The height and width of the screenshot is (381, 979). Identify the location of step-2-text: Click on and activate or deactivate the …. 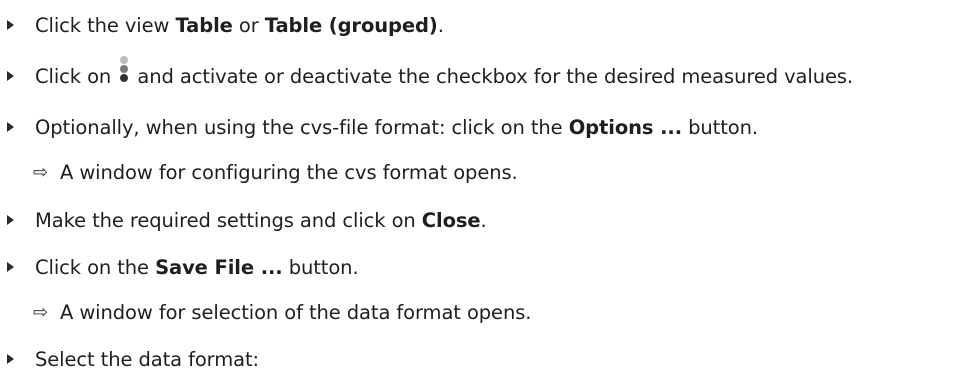
(444, 71).